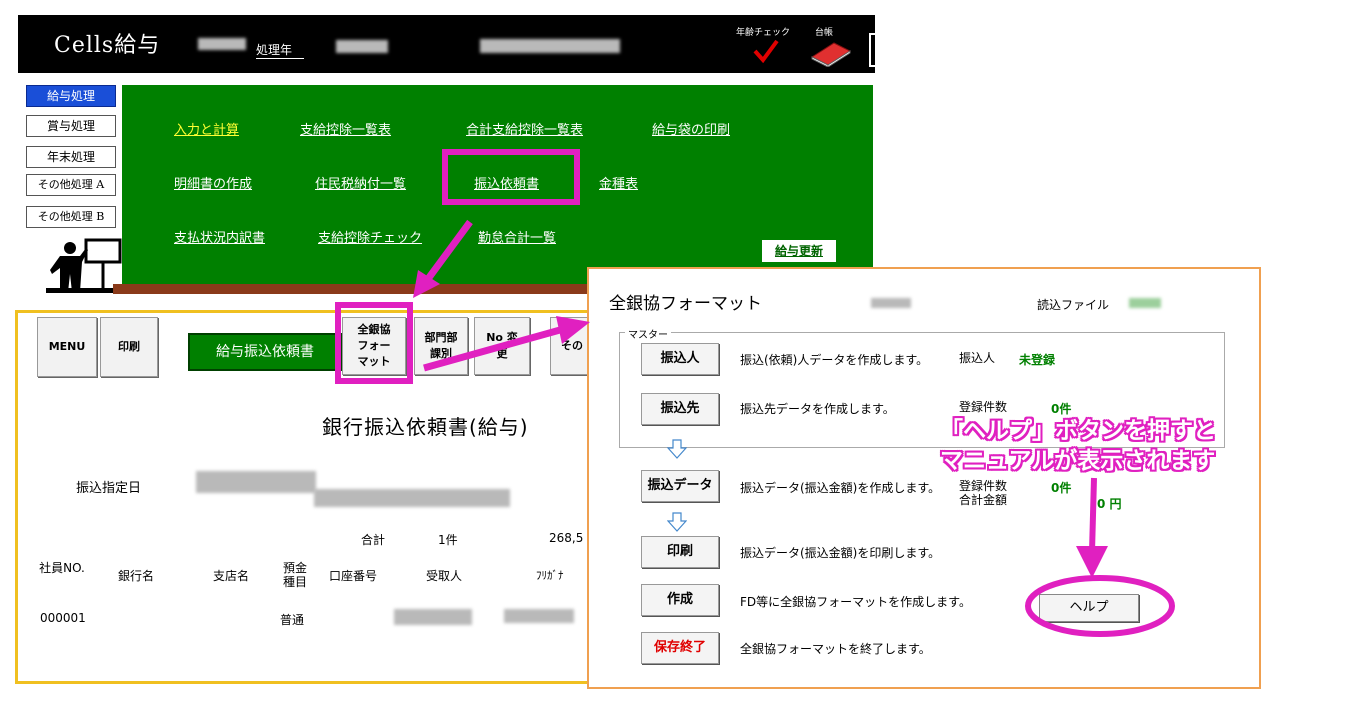  I want to click on checkmark-icon, so click(766, 51).